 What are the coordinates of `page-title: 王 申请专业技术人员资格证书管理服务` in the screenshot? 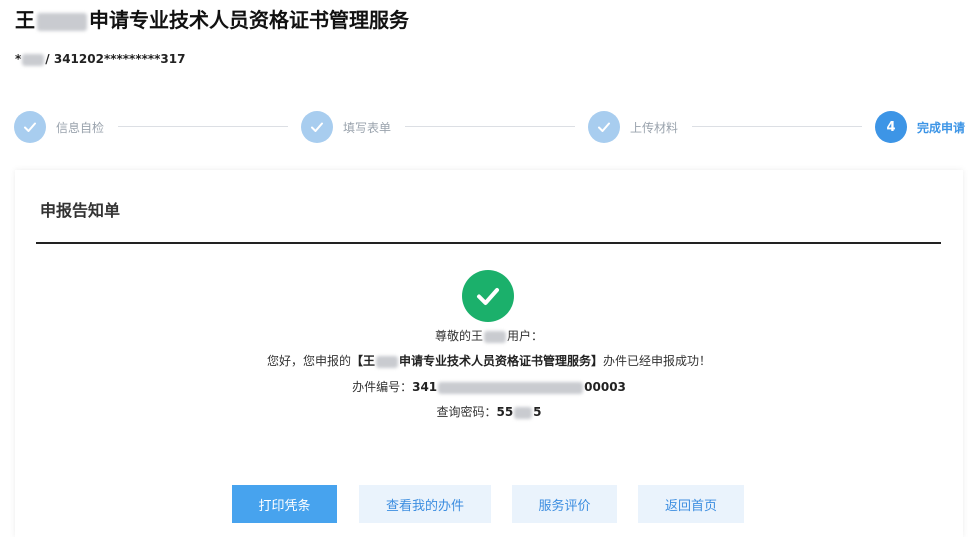 It's located at (212, 20).